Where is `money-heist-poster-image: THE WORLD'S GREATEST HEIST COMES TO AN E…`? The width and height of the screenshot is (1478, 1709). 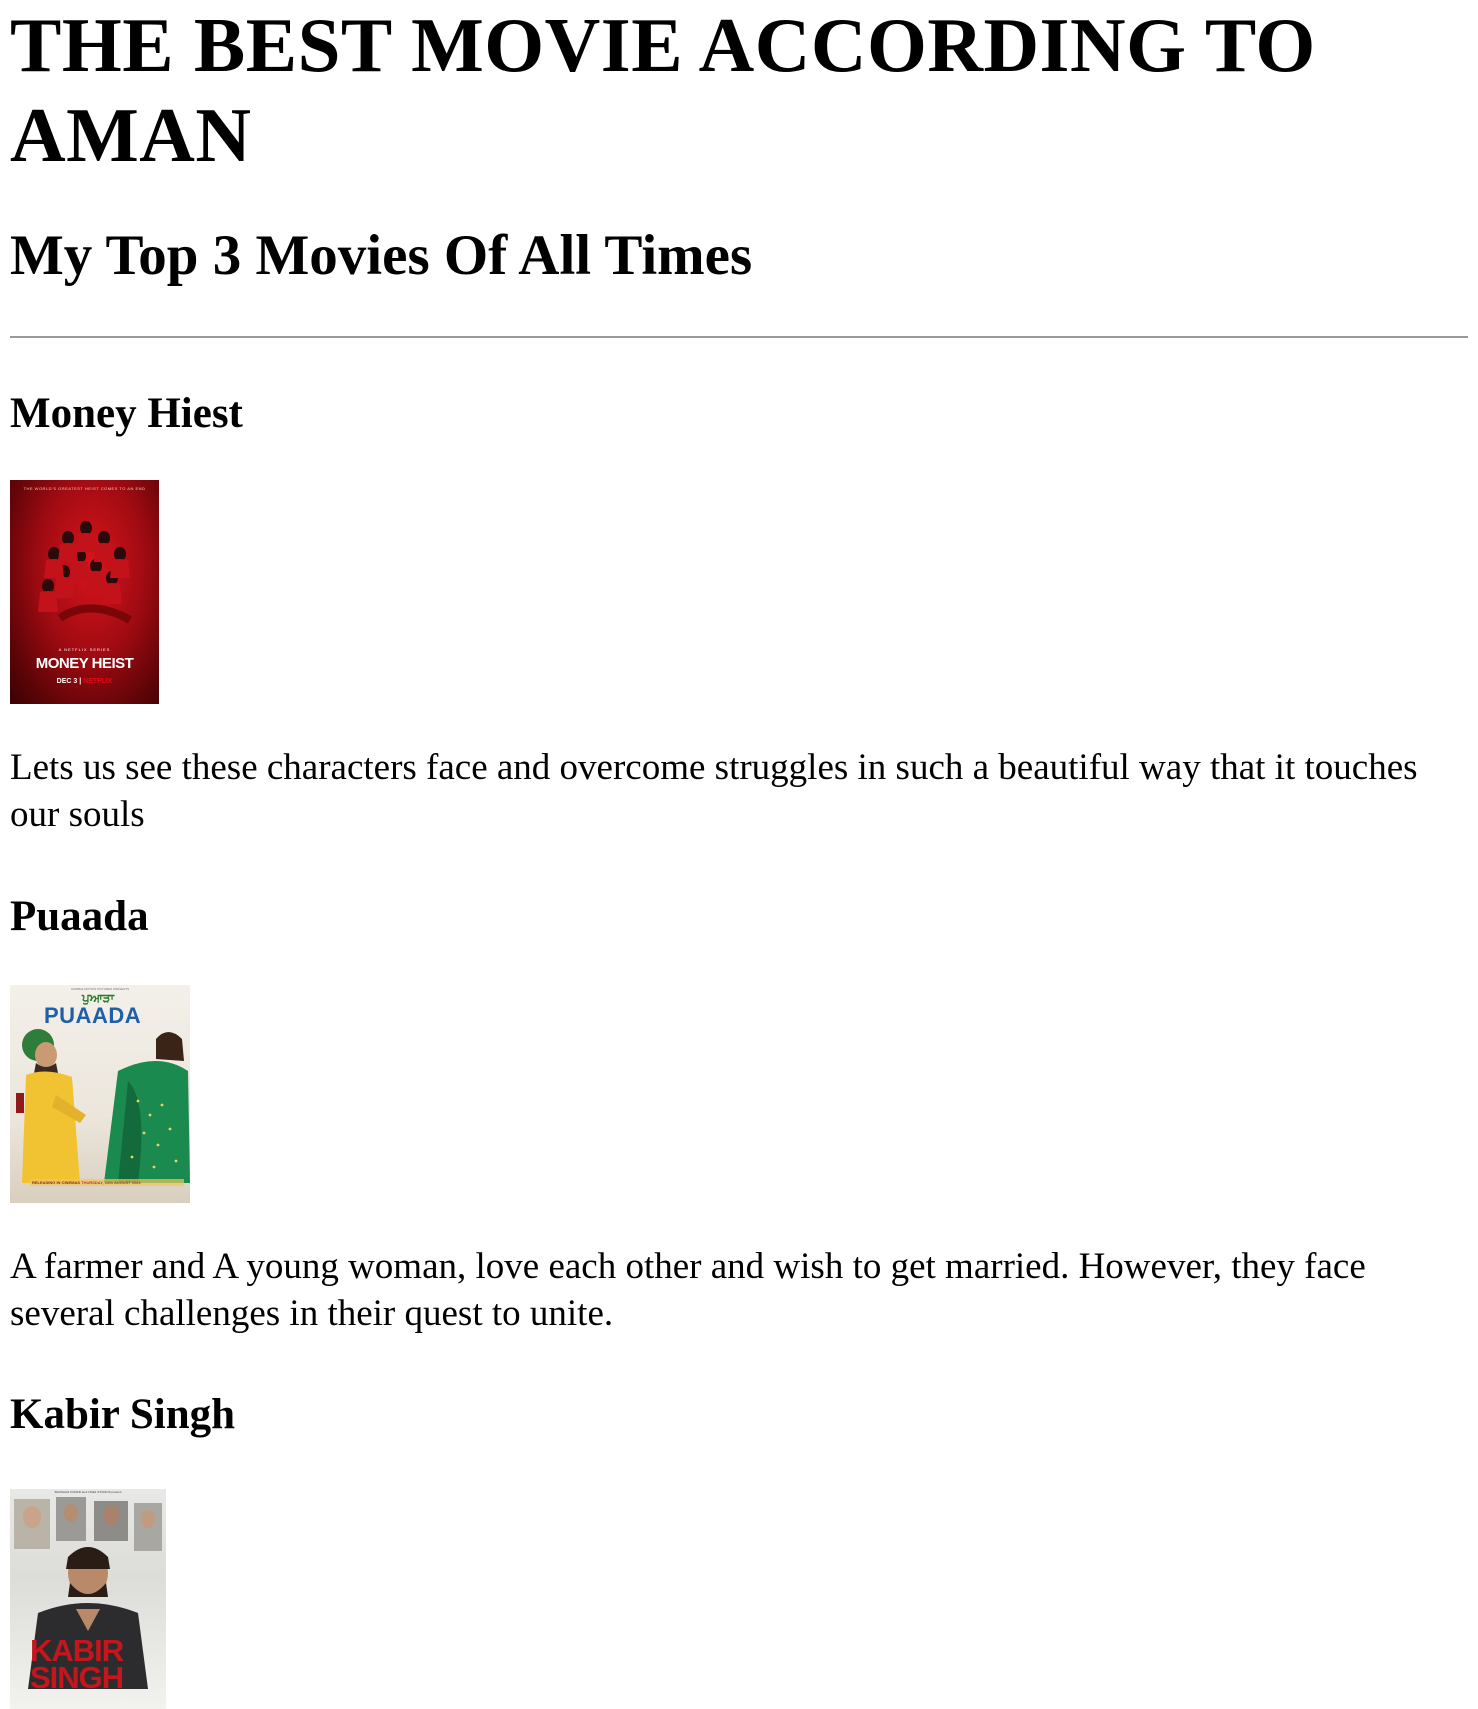 money-heist-poster-image: THE WORLD'S GREATEST HEIST COMES TO AN E… is located at coordinates (84, 592).